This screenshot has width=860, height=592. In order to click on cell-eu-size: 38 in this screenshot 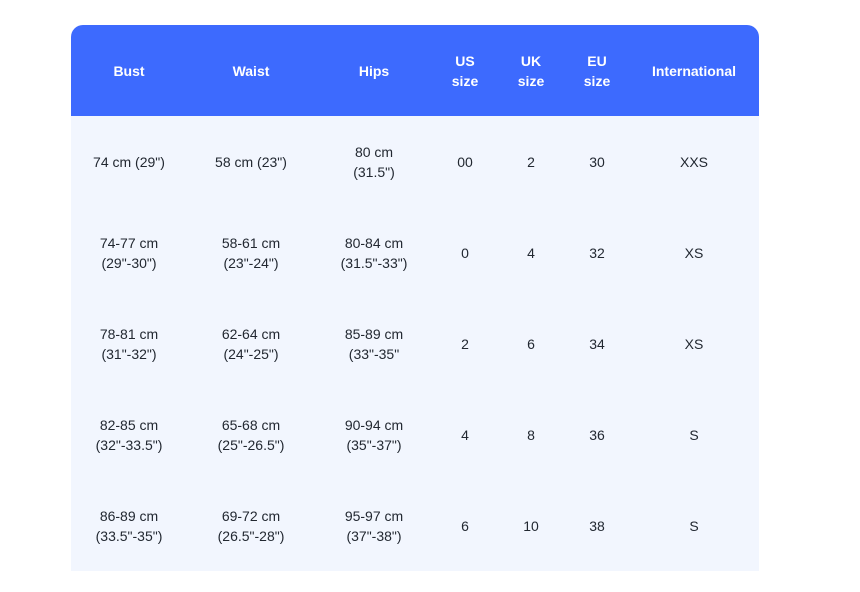, I will do `click(597, 525)`.